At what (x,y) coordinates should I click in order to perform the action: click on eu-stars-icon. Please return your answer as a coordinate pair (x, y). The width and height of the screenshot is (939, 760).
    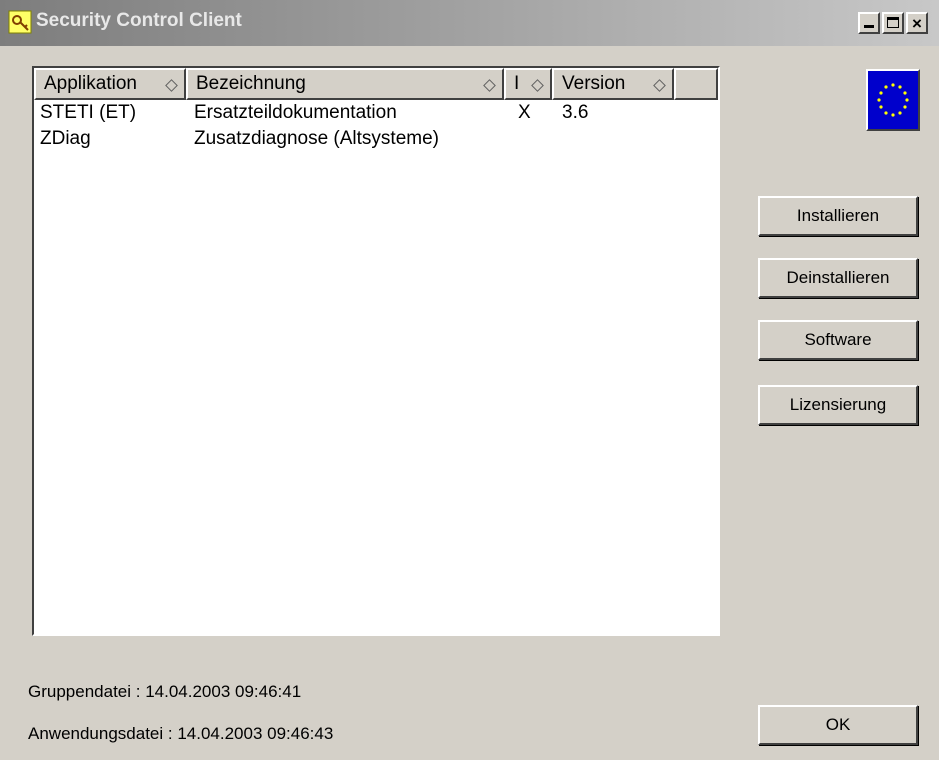
    Looking at the image, I should click on (893, 100).